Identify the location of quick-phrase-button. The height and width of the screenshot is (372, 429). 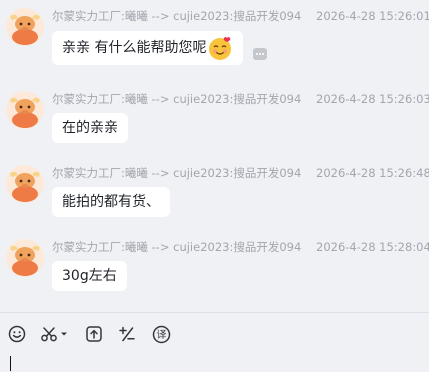
(127, 334).